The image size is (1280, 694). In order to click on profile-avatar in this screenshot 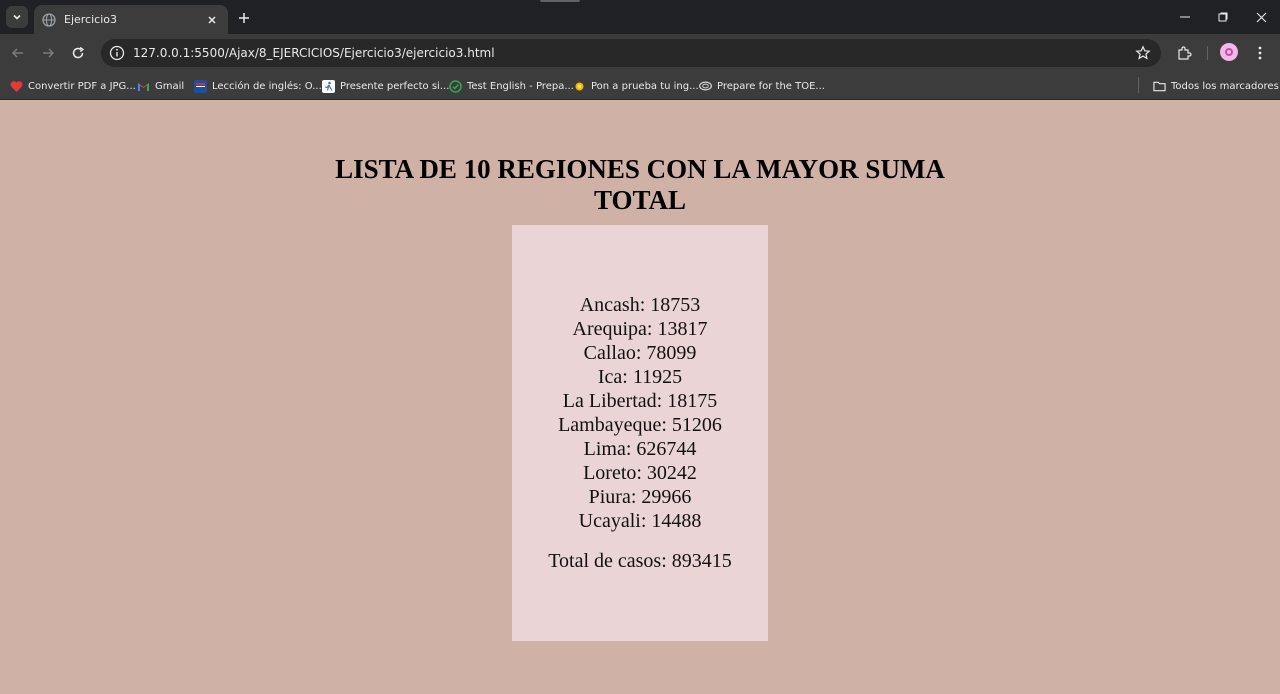, I will do `click(1229, 52)`.